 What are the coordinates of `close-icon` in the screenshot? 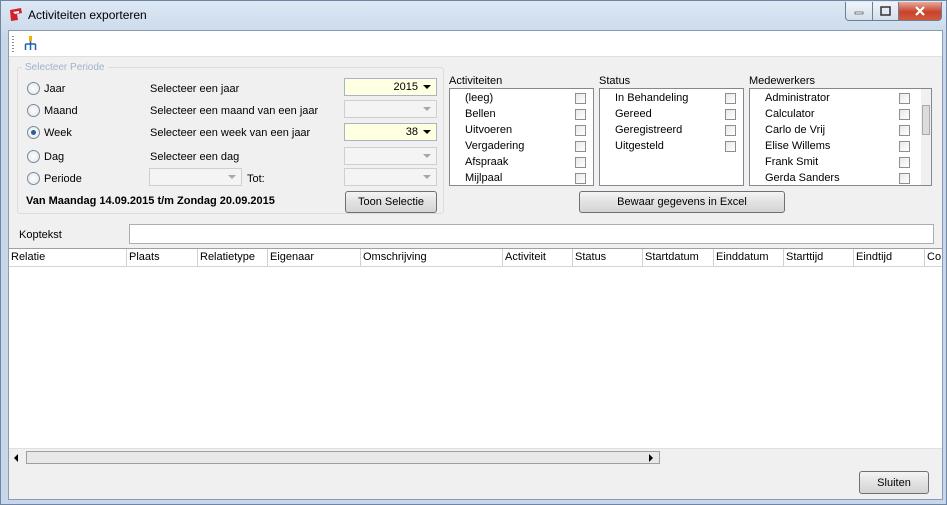 It's located at (920, 11).